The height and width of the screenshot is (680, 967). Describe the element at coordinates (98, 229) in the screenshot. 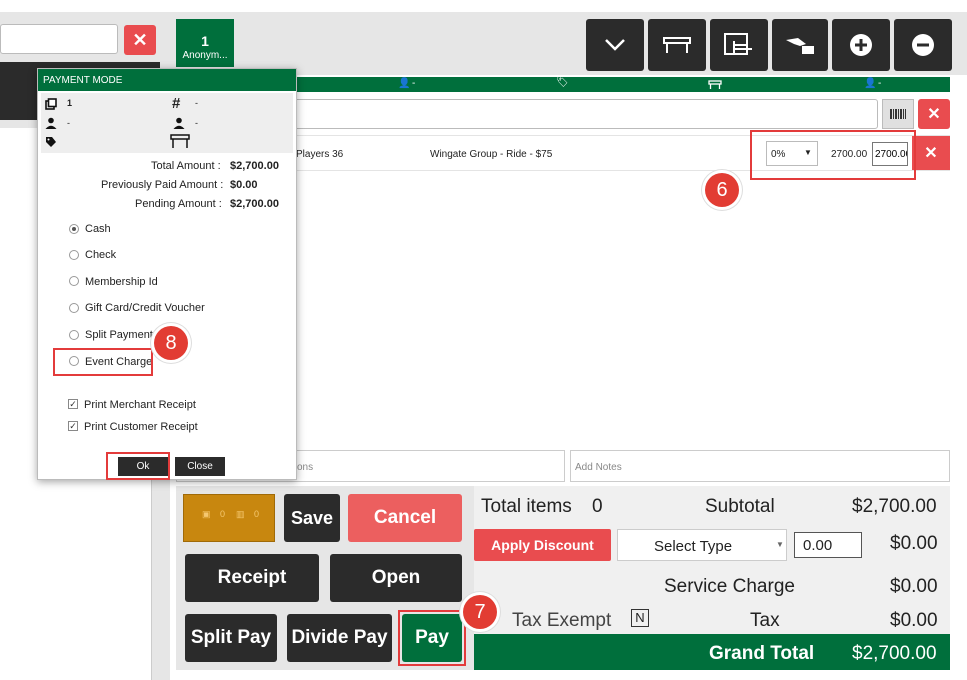

I see `option-label-cash: Cash` at that location.